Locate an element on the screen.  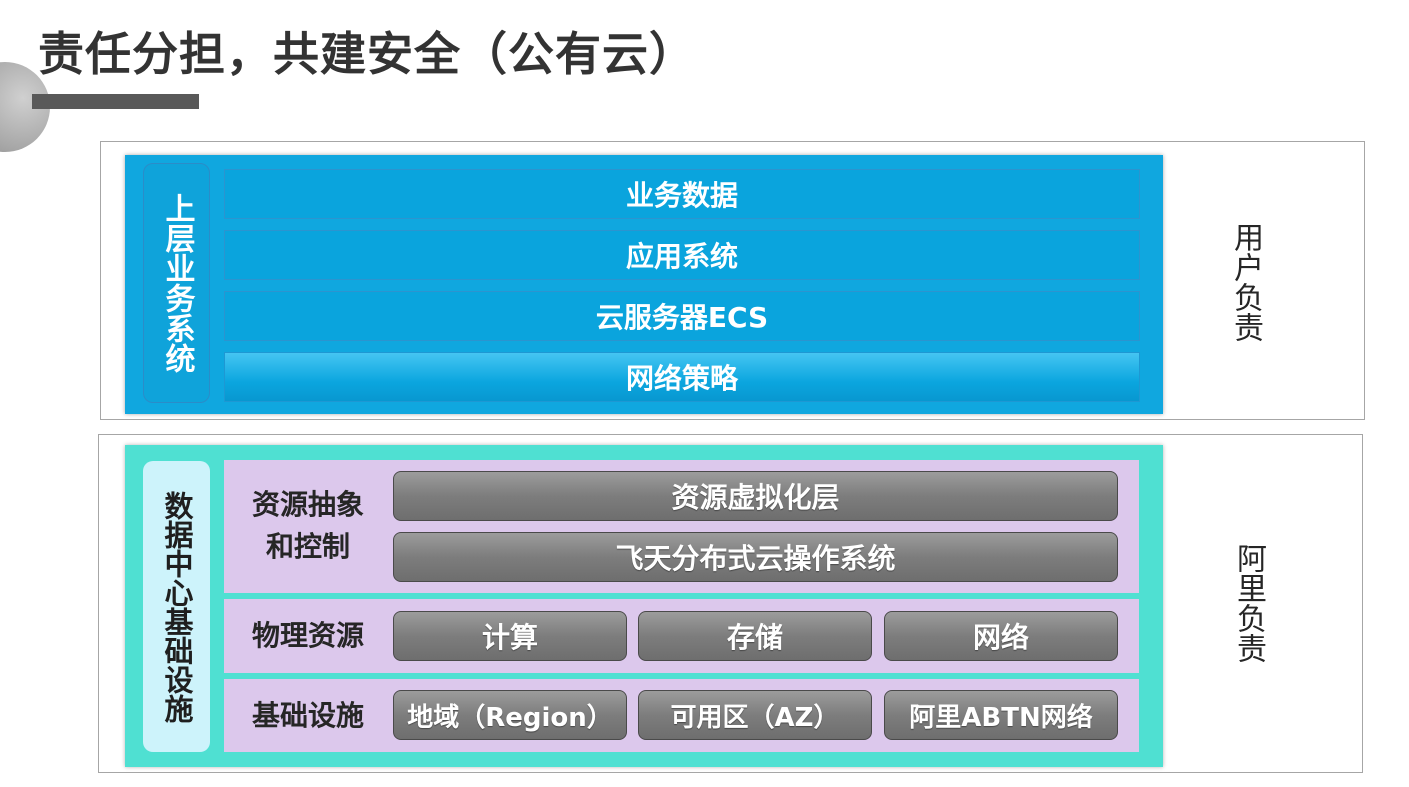
row-cloud-server-ecs: 云服务器ECS is located at coordinates (682, 316).